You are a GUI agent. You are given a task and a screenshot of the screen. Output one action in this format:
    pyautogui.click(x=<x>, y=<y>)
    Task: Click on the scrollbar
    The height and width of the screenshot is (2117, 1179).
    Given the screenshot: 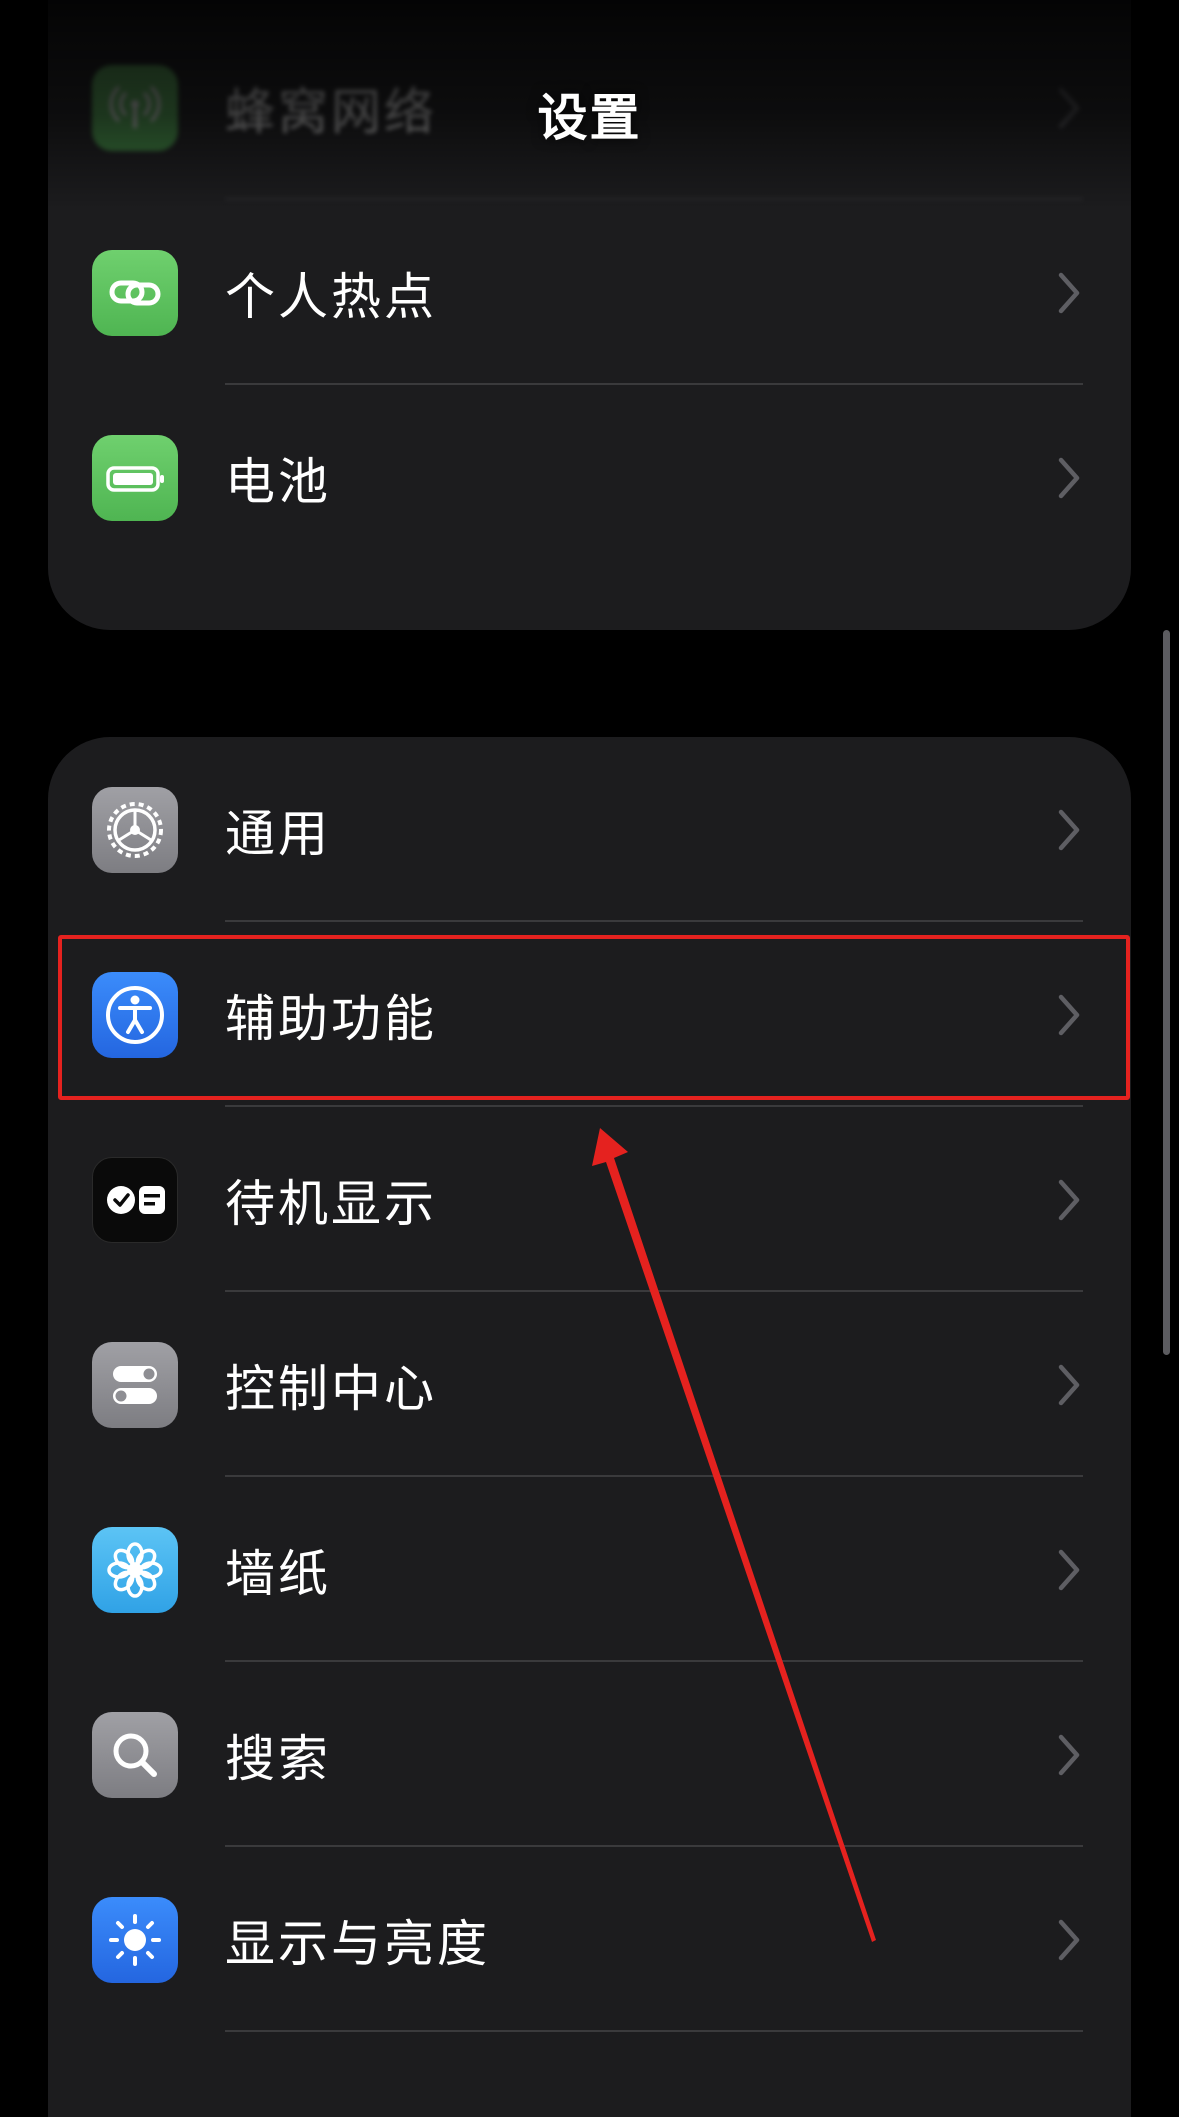 What is the action you would take?
    pyautogui.click(x=1166, y=992)
    